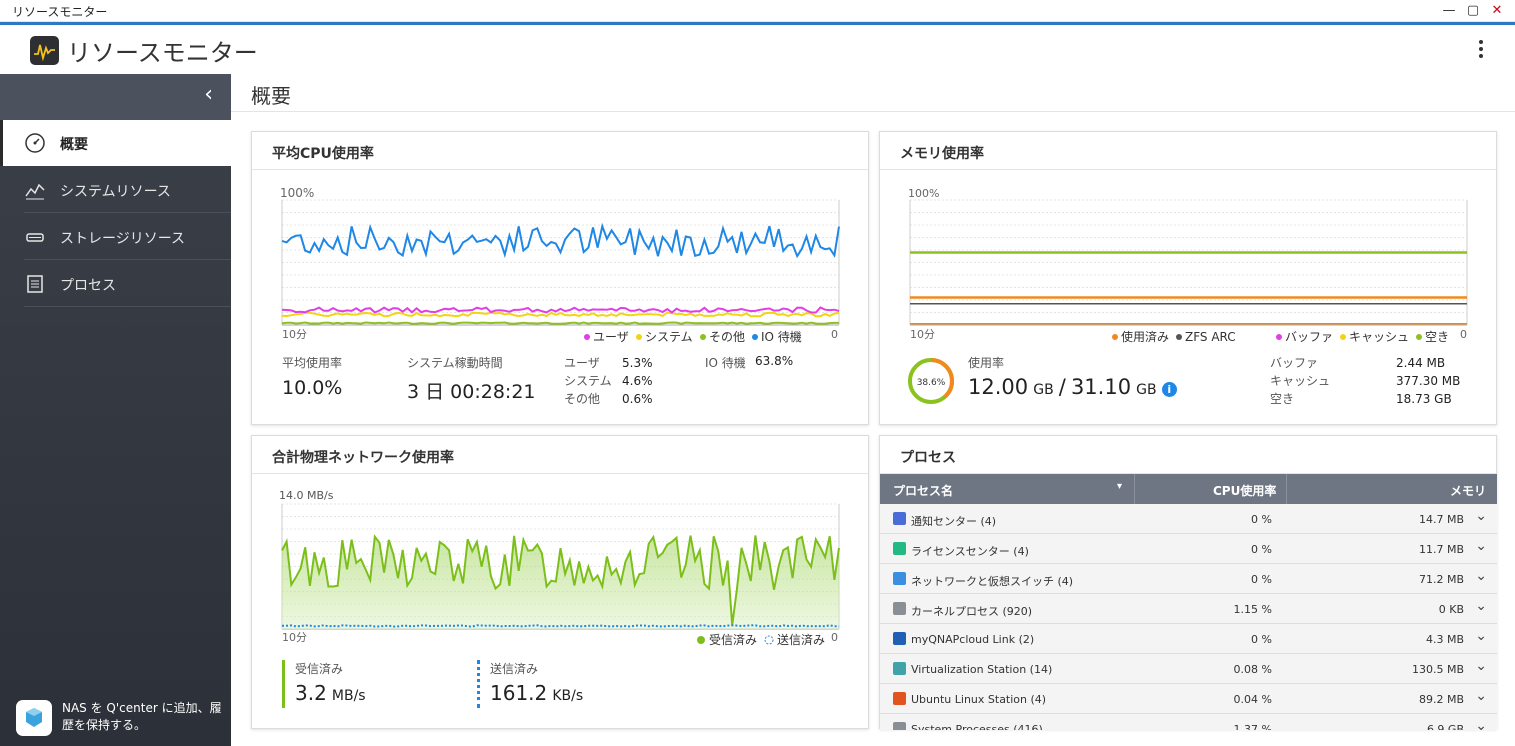 The image size is (1515, 746). Describe the element at coordinates (162, 53) in the screenshot. I see `app-title: リソースモニター` at that location.